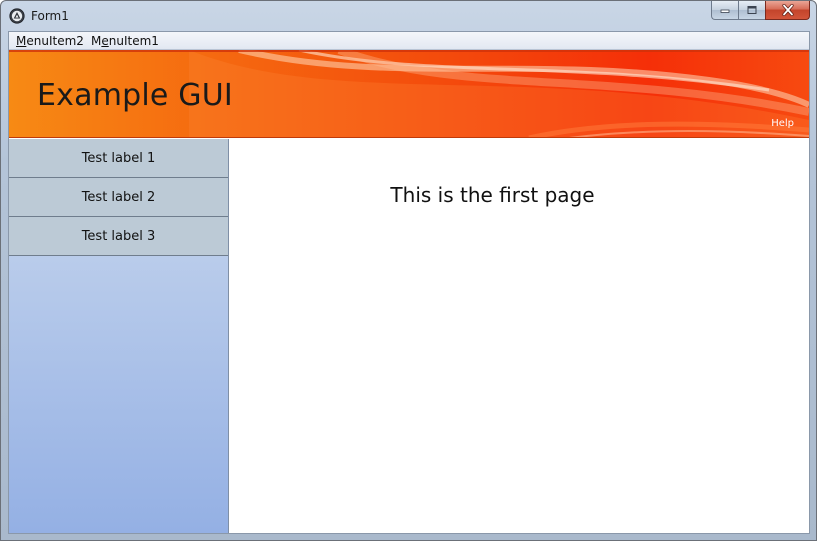  I want to click on sidebar-item-test-label-2: Test label 2, so click(118, 197).